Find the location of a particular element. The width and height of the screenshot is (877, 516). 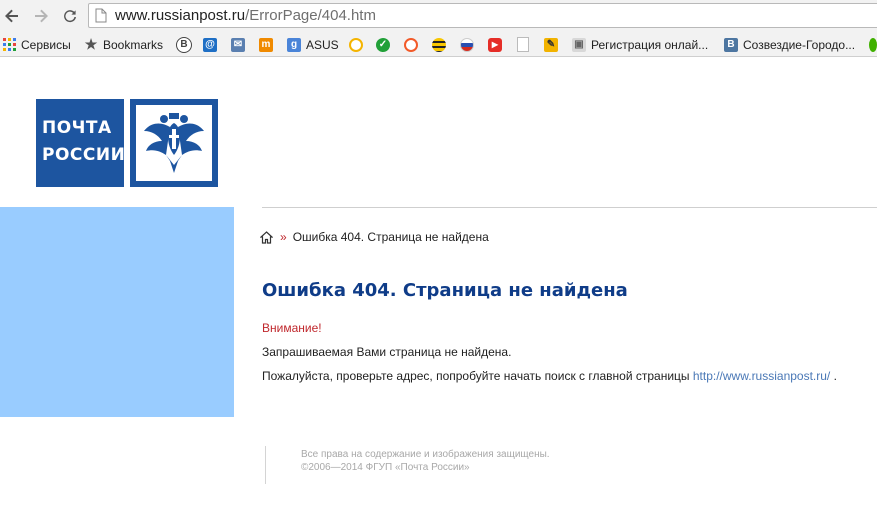

bookmark-mail-at: @ is located at coordinates (210, 44).